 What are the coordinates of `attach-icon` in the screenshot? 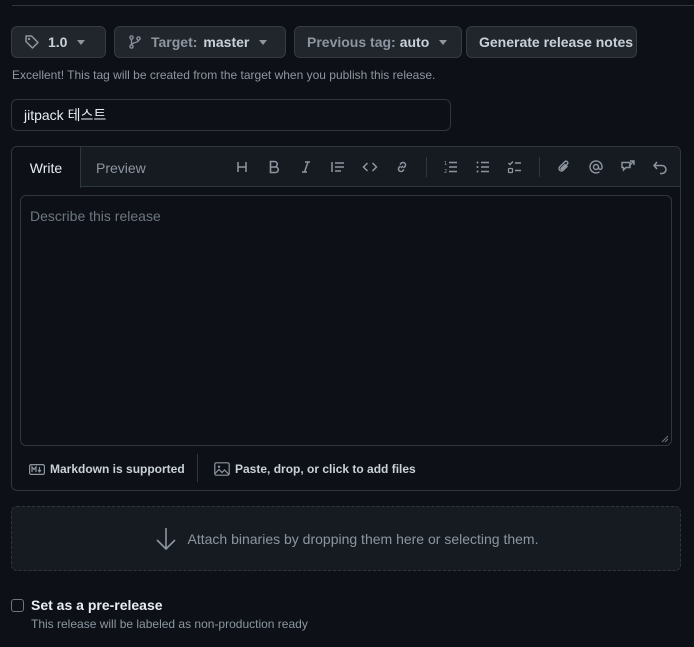 It's located at (564, 167).